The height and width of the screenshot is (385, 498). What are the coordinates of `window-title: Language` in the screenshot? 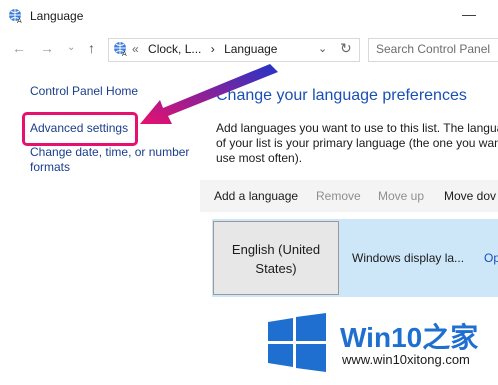 It's located at (57, 16).